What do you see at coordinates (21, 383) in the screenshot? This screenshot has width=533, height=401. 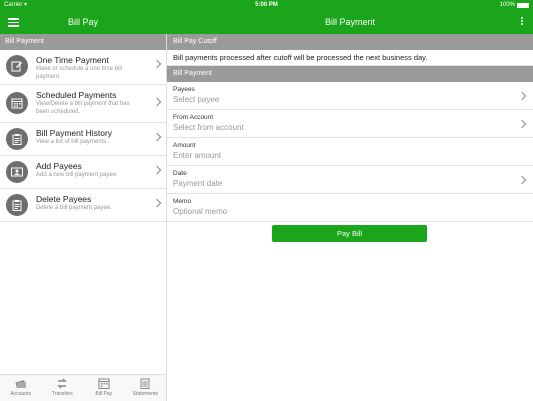 I see `cards-icon` at bounding box center [21, 383].